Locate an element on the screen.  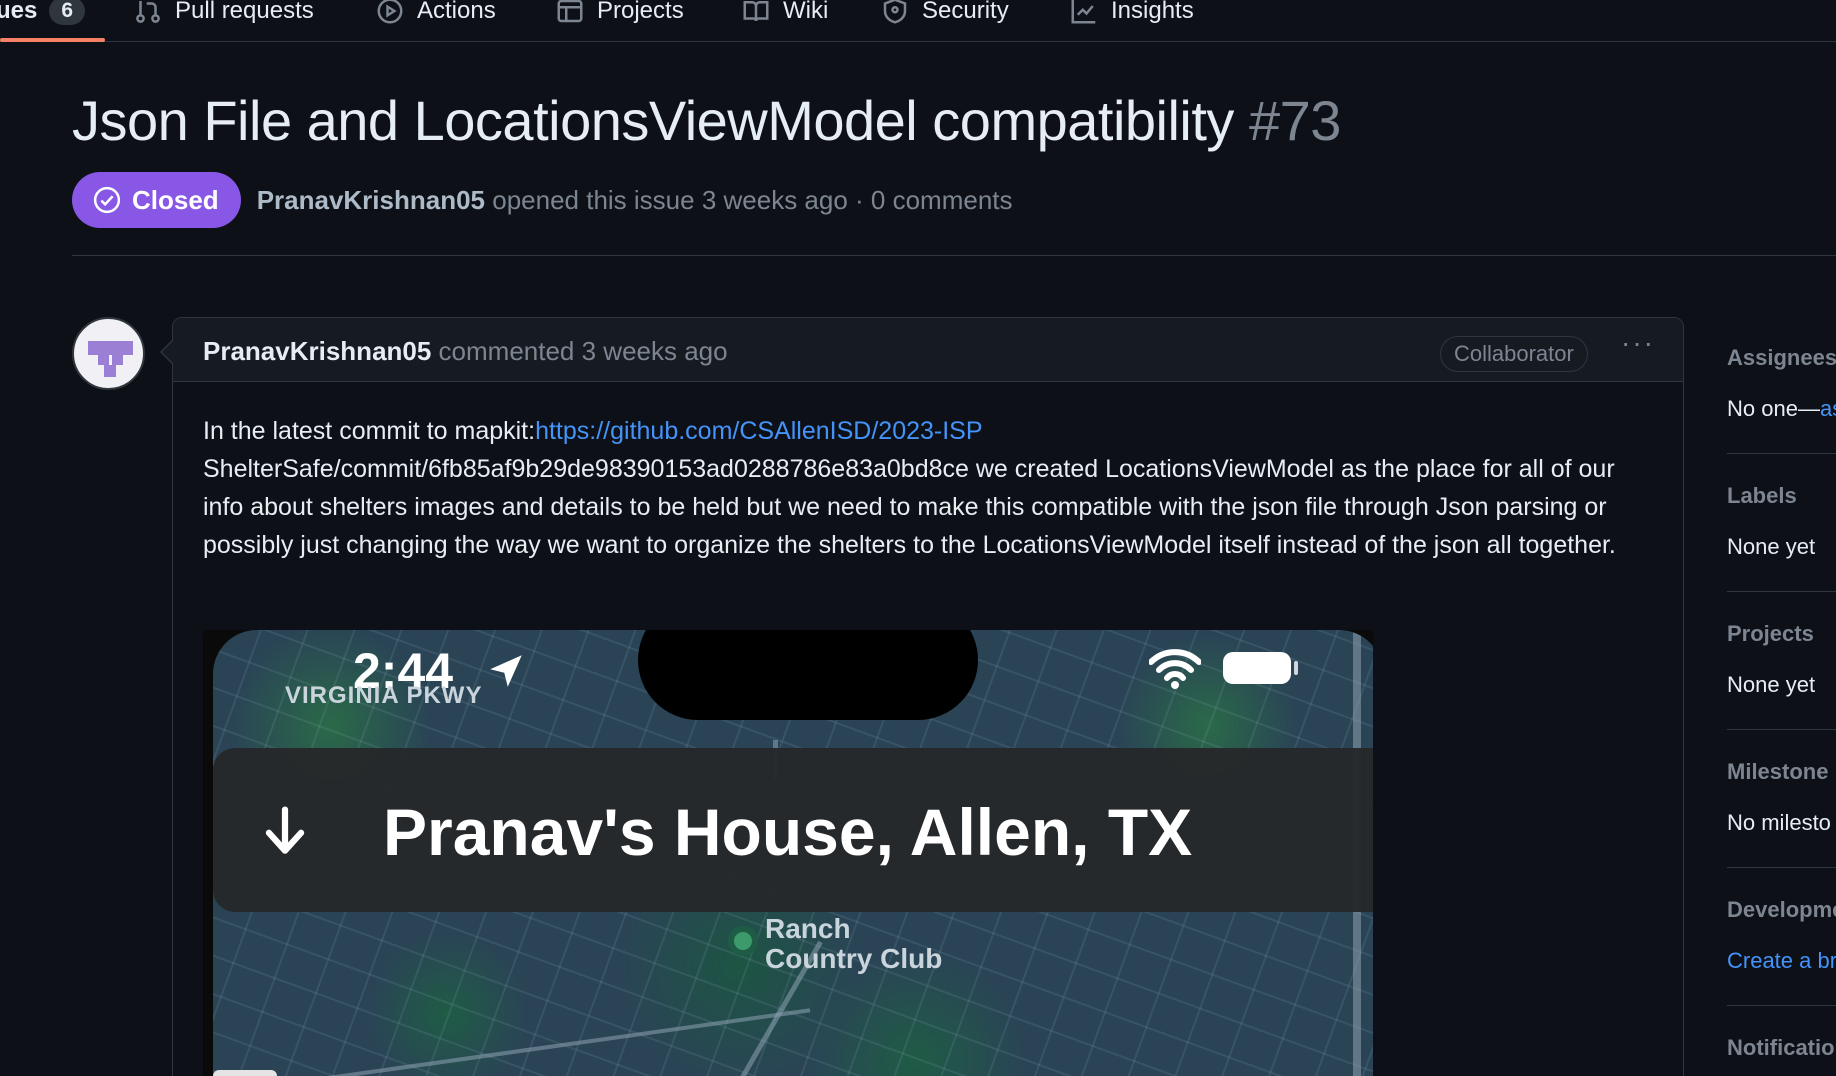
tab-projects: Projects is located at coordinates (619, 18).